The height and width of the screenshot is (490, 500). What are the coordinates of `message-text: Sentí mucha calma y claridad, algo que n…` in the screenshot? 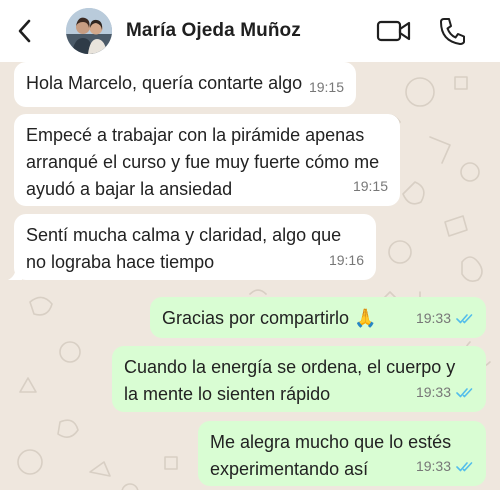 It's located at (184, 248).